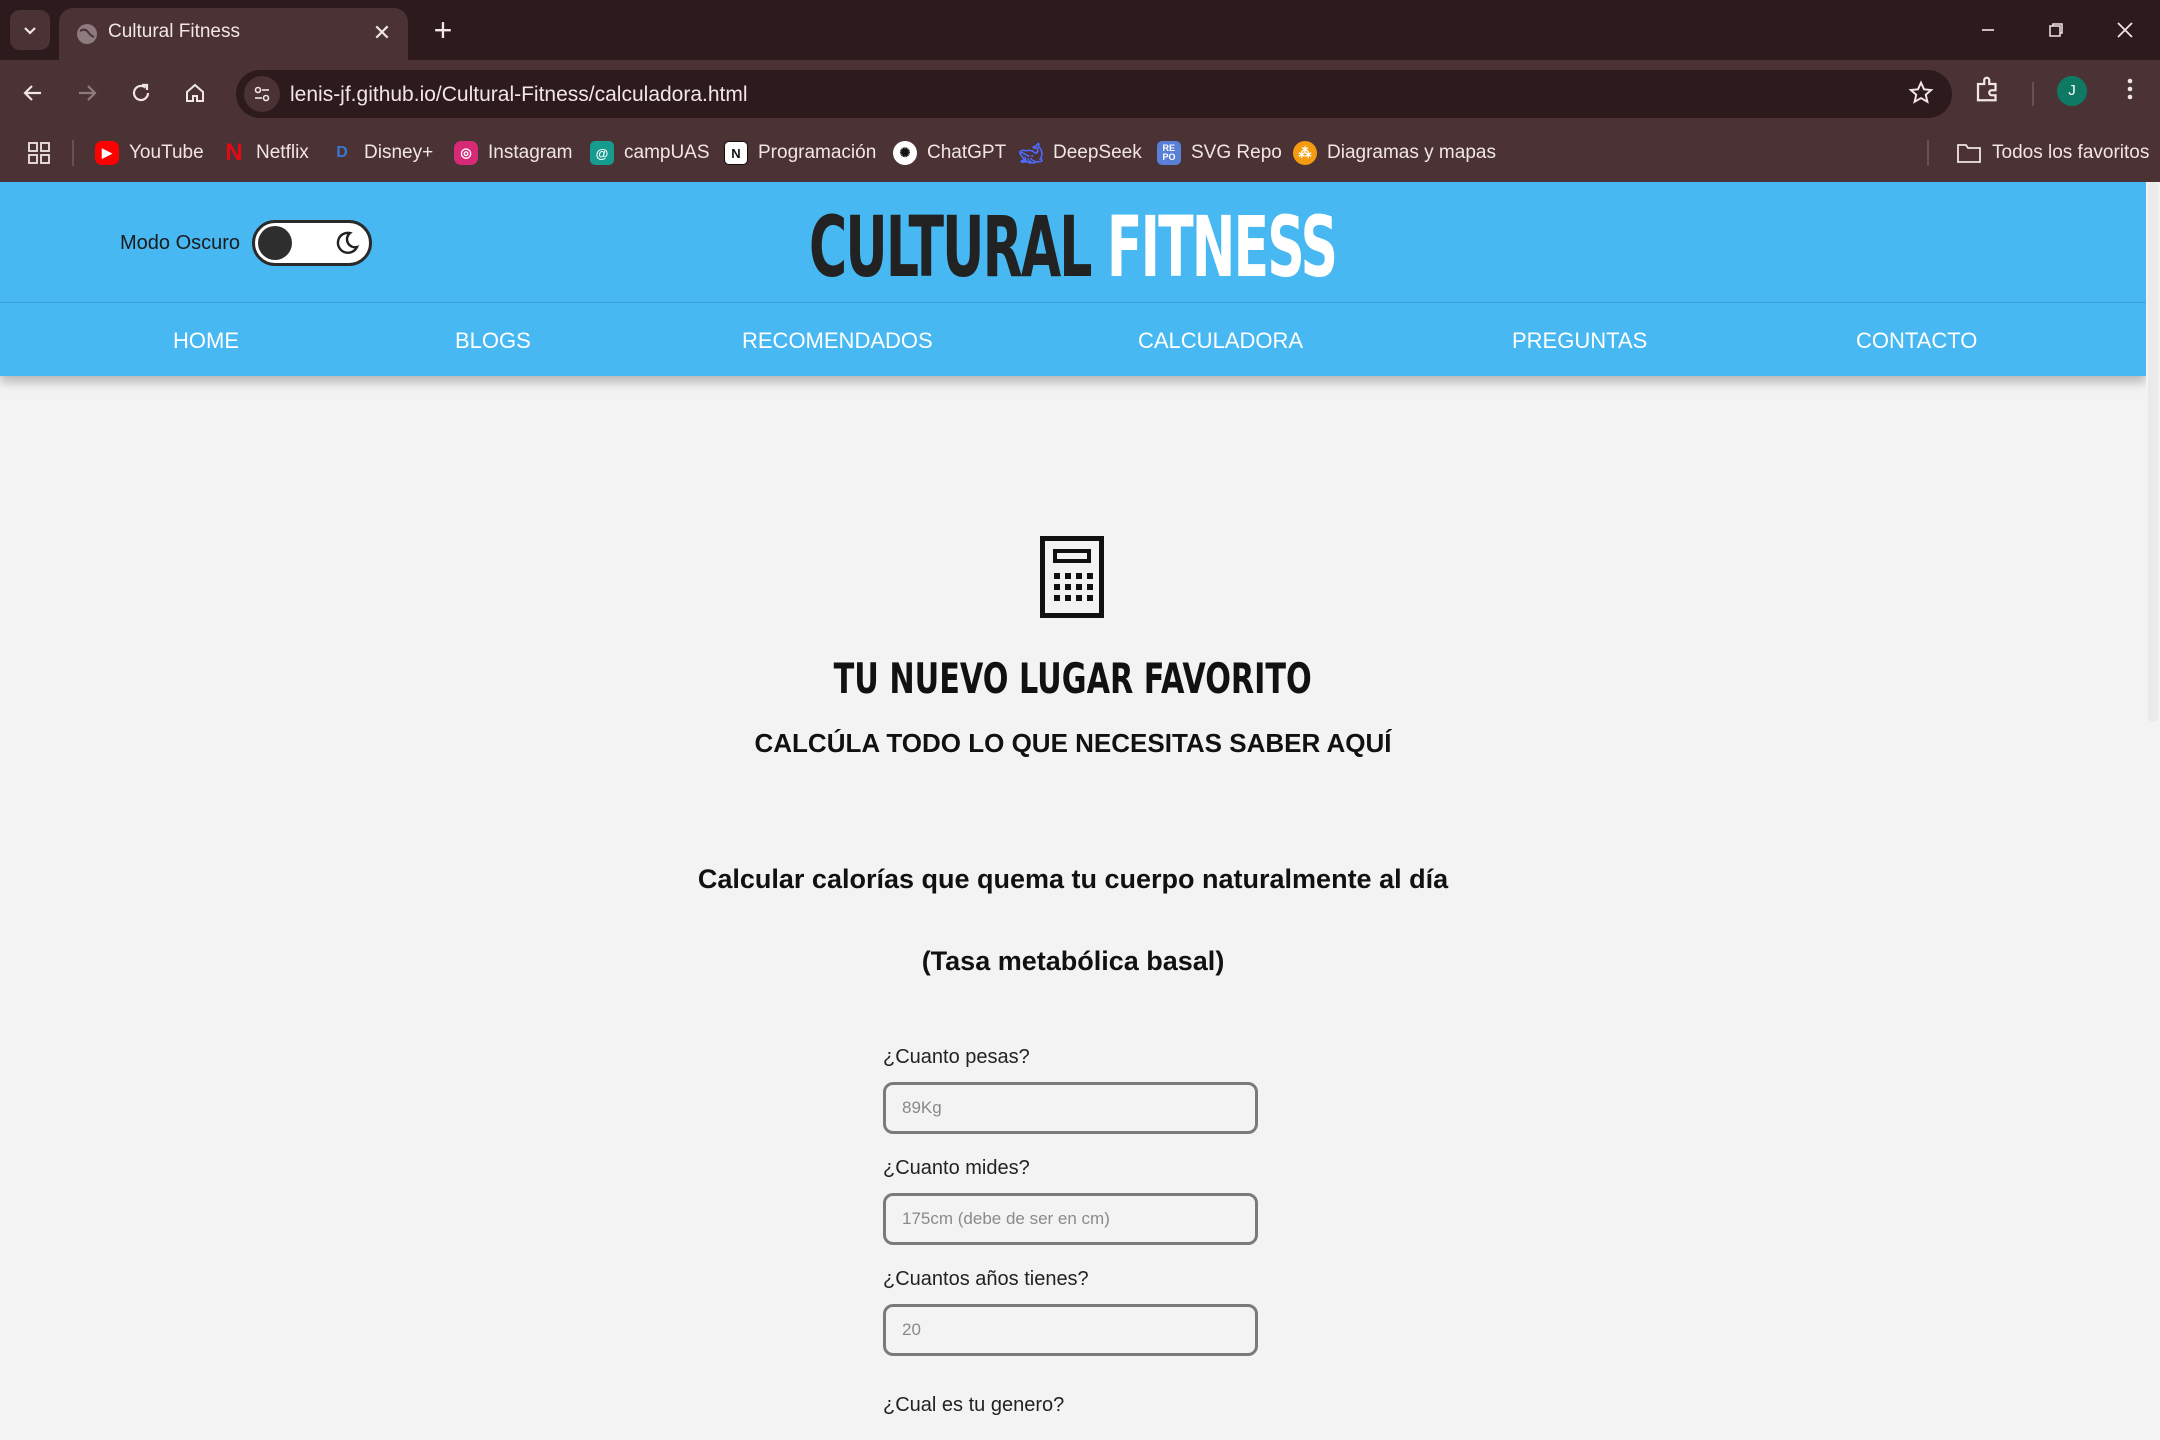 The image size is (2160, 1440). I want to click on nav-calculadora: CALCULADORA, so click(1220, 341).